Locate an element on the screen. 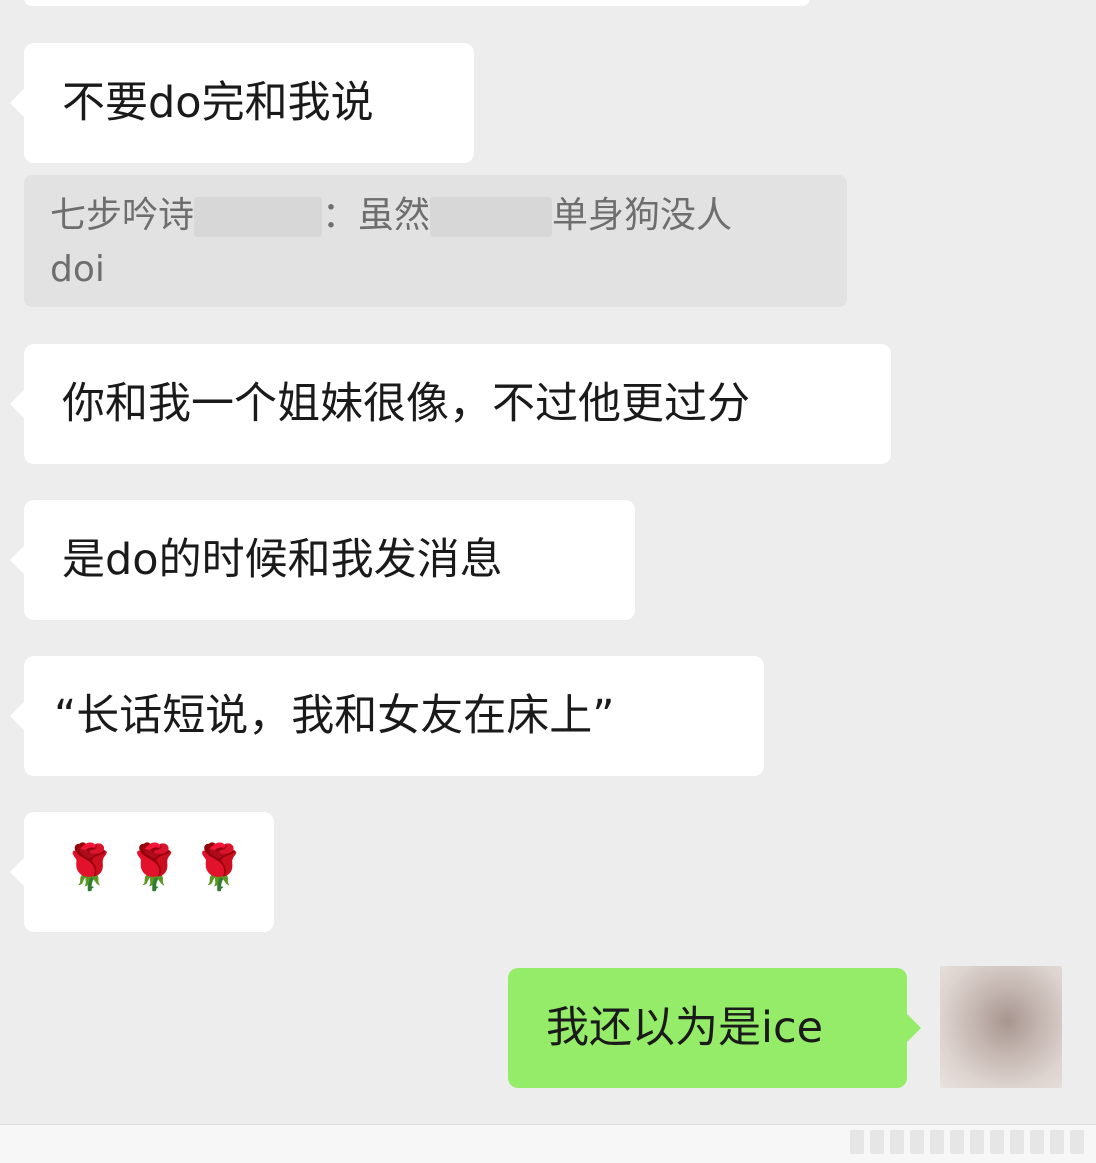  previous-message-bubble is located at coordinates (417, 3).